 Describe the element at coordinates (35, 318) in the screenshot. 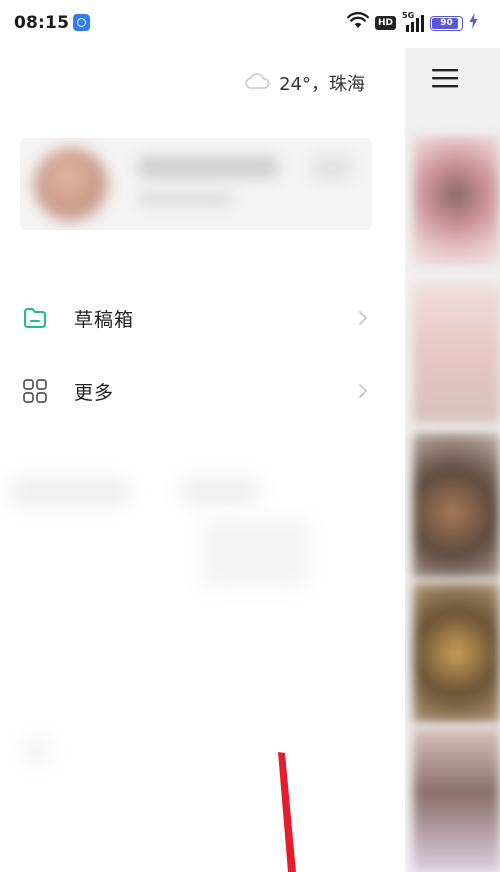

I see `folder-icon` at that location.